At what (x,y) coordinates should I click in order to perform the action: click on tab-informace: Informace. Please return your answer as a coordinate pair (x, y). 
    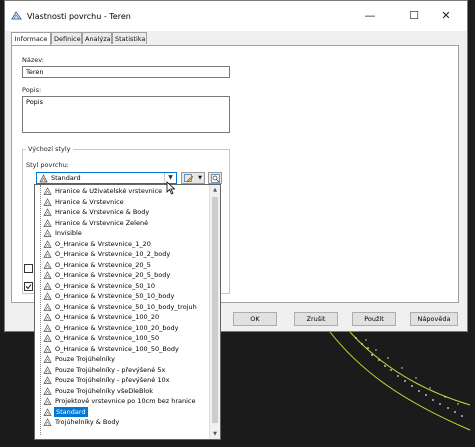
    Looking at the image, I should click on (31, 38).